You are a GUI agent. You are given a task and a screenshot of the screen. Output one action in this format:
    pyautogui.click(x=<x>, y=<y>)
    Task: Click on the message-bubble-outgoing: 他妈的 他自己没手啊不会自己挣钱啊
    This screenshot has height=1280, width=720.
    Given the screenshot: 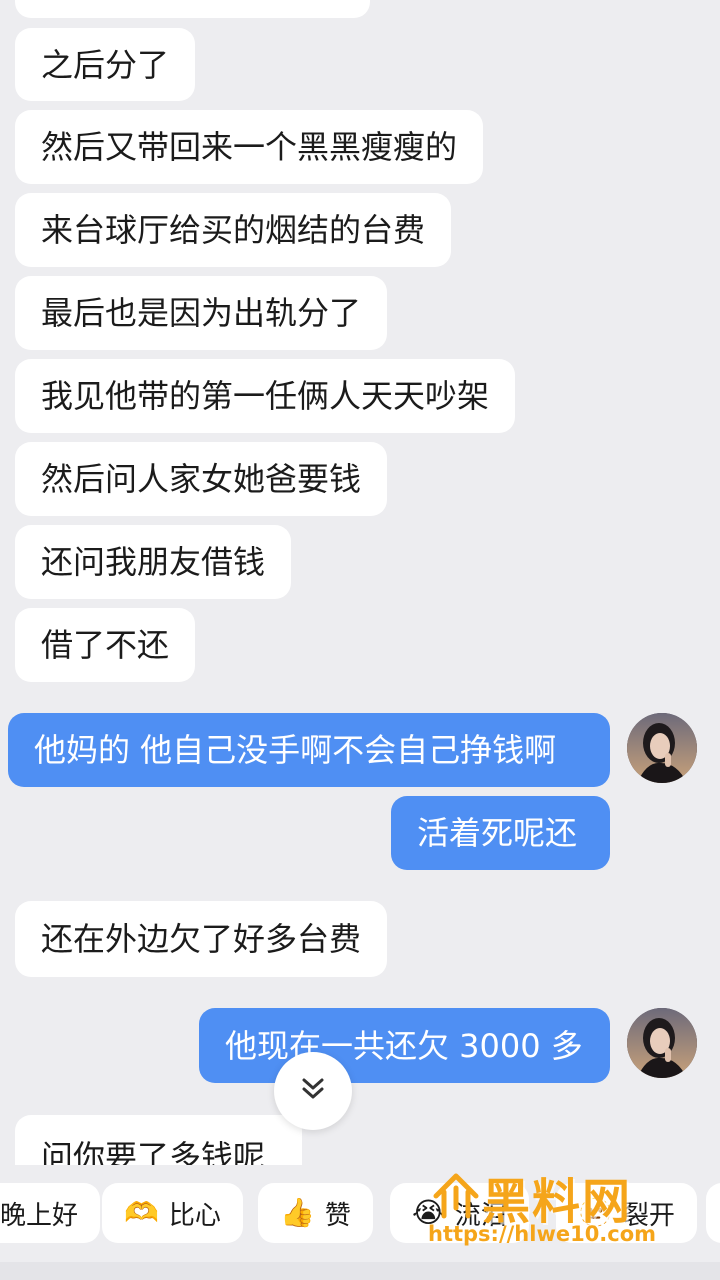 What is the action you would take?
    pyautogui.click(x=309, y=750)
    